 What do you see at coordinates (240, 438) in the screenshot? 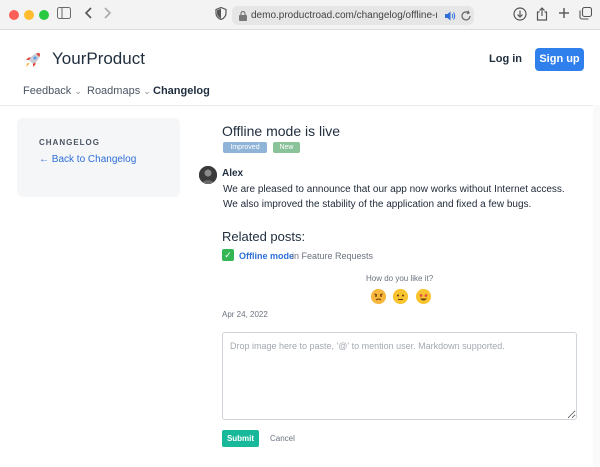
I see `submit-button: Submit` at bounding box center [240, 438].